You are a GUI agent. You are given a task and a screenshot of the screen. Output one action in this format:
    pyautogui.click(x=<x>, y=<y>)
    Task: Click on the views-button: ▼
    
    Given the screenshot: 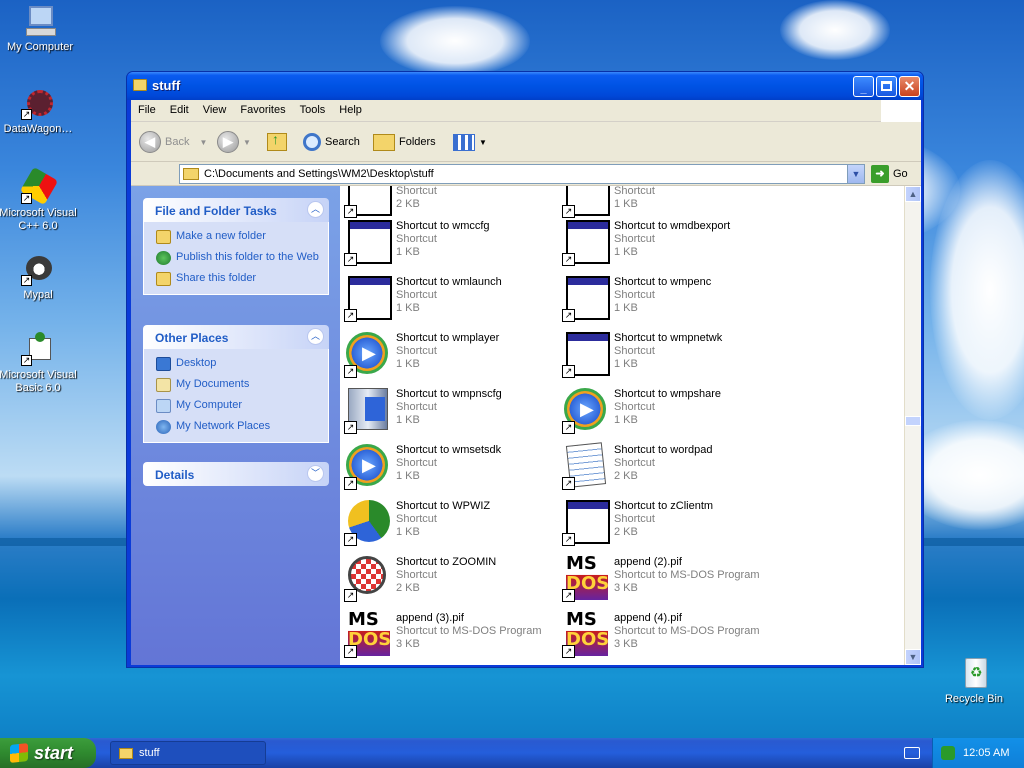 What is the action you would take?
    pyautogui.click(x=470, y=142)
    